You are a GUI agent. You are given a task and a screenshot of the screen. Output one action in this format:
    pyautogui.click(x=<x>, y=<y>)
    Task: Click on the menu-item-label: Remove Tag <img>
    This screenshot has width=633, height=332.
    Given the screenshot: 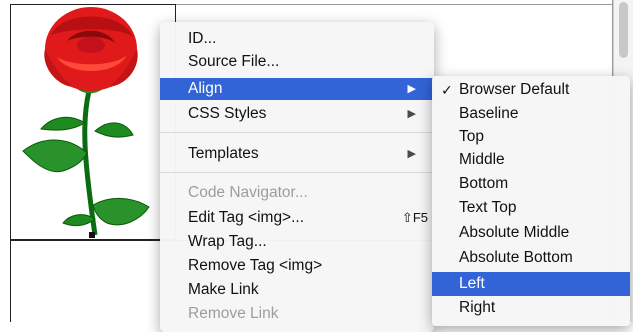 What is the action you would take?
    pyautogui.click(x=255, y=265)
    